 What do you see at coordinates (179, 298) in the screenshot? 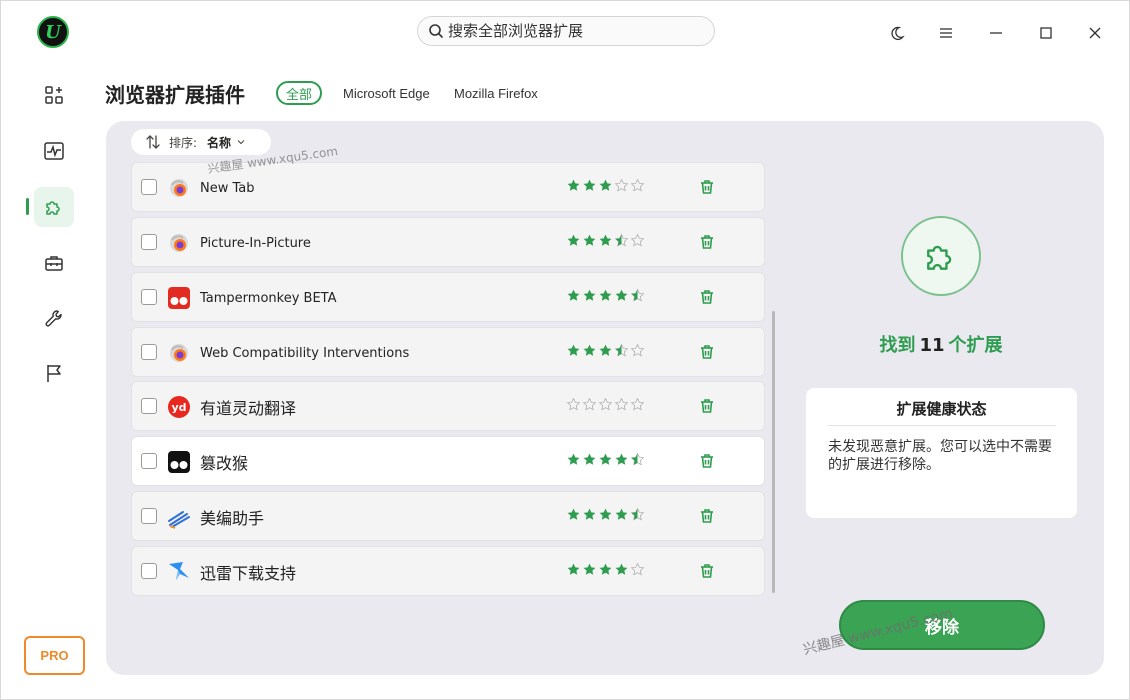
I see `tampermonkey-beta-icon` at bounding box center [179, 298].